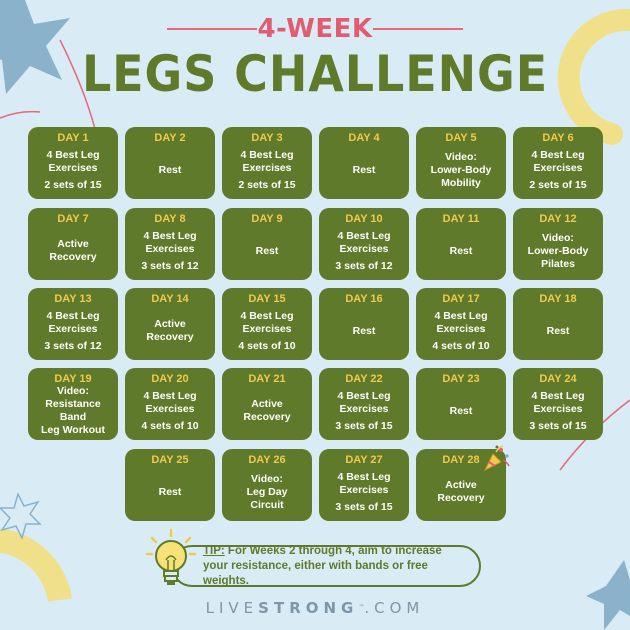 This screenshot has height=630, width=630. Describe the element at coordinates (364, 379) in the screenshot. I see `day-label: DAY 22` at that location.